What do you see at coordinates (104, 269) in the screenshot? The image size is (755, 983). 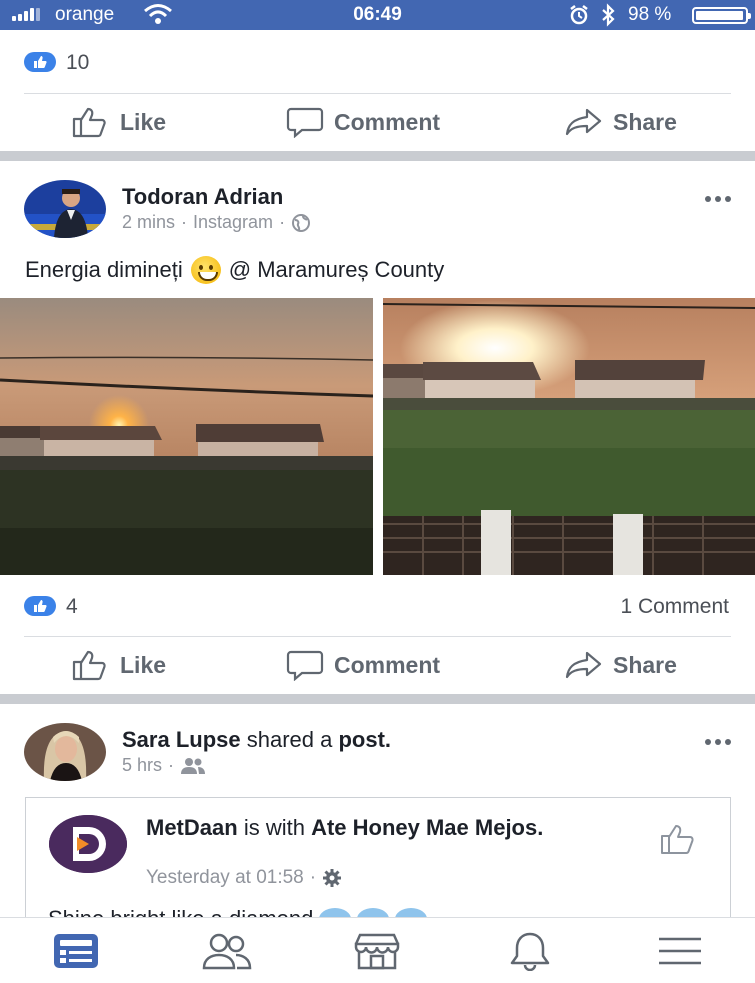 I see `post-text-start: Energia dimineți` at bounding box center [104, 269].